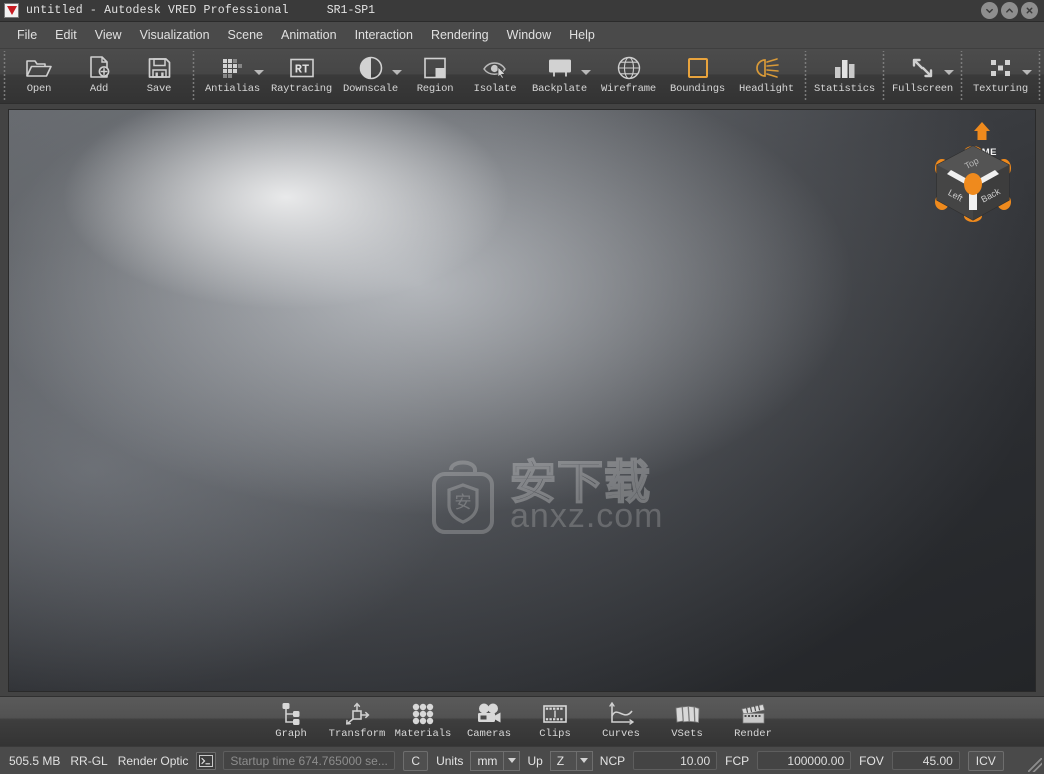 The height and width of the screenshot is (774, 1044). I want to click on terminal-console-button, so click(206, 760).